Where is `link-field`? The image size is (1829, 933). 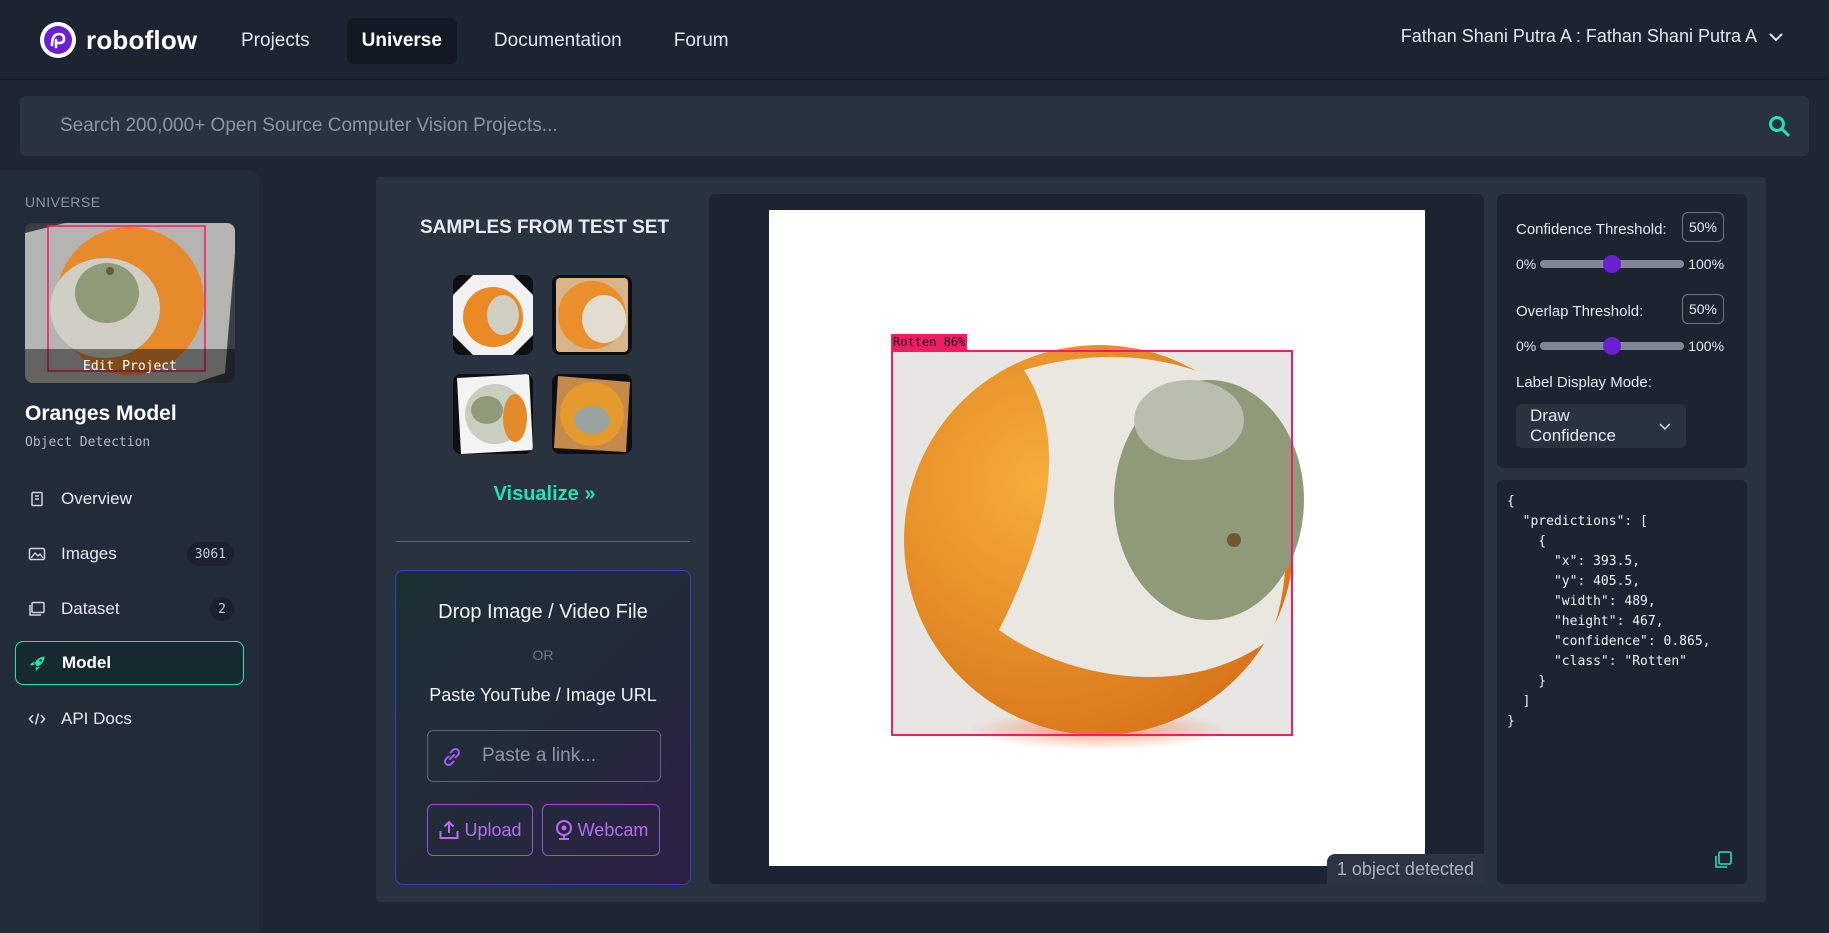 link-field is located at coordinates (544, 756).